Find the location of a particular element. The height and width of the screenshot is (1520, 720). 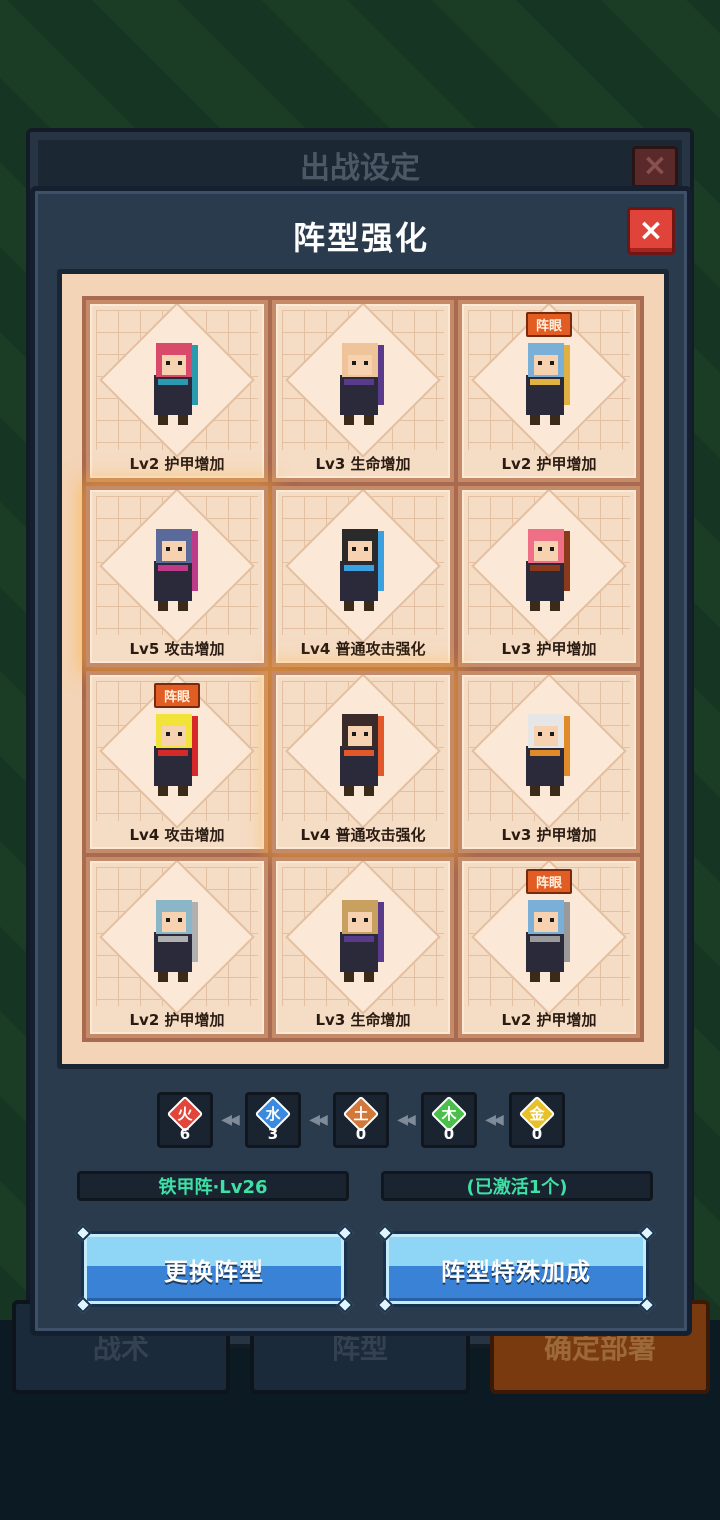

formation-slot: 阵眼 Lv4 攻击增加 is located at coordinates (177, 762).